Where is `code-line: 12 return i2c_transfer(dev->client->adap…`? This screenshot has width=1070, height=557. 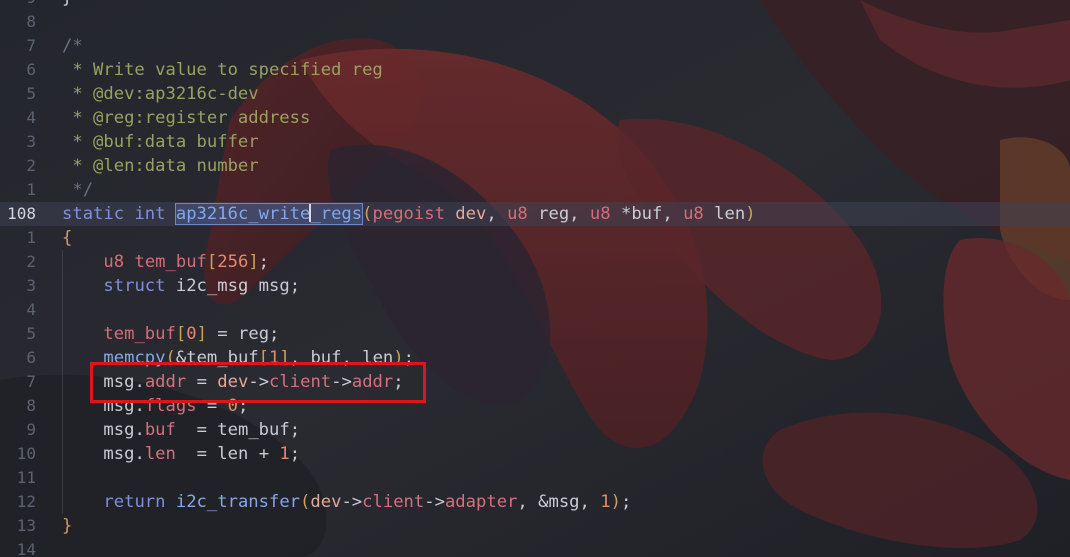 code-line: 12 return i2c_transfer(dev->client->adap… is located at coordinates (535, 502).